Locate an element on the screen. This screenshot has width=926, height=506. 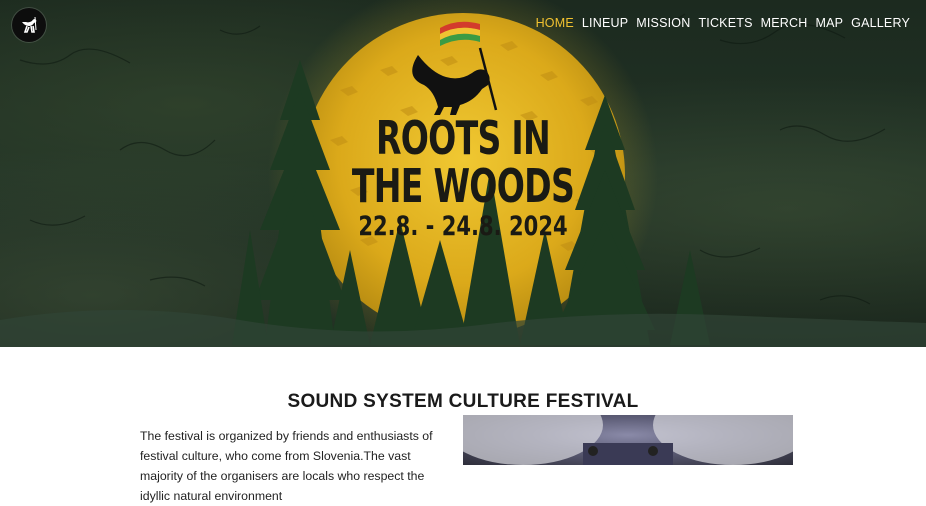
festival-photo is located at coordinates (628, 440).